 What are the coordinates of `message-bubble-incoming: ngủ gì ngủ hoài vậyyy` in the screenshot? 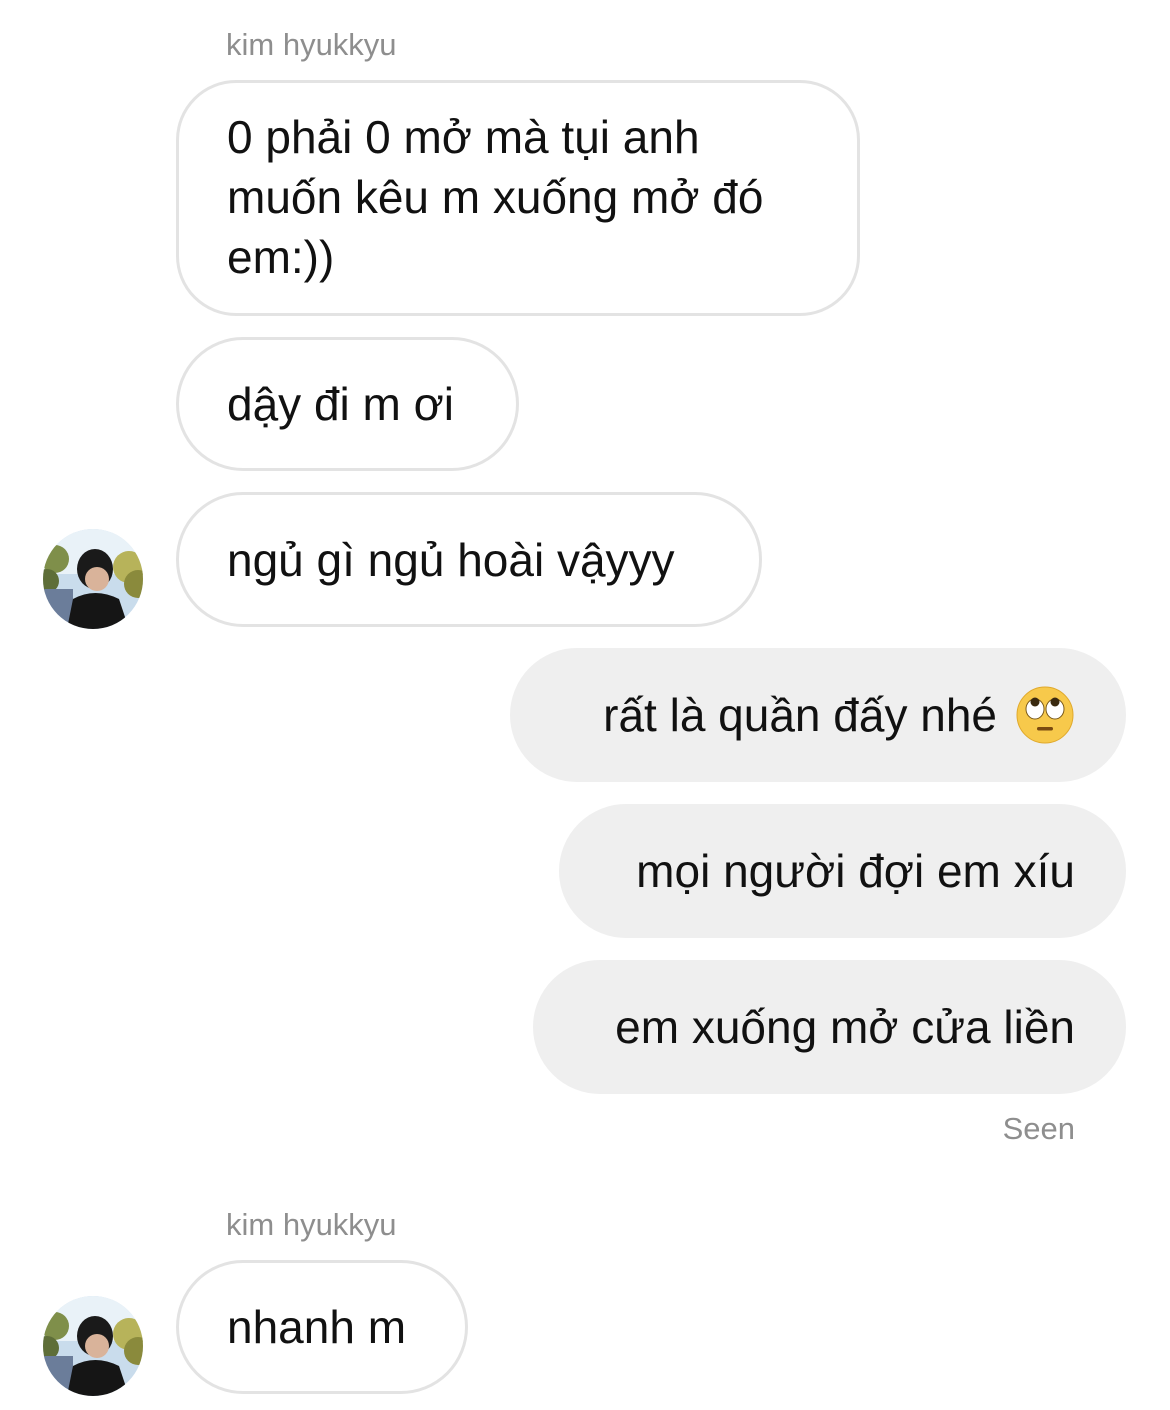 It's located at (469, 559).